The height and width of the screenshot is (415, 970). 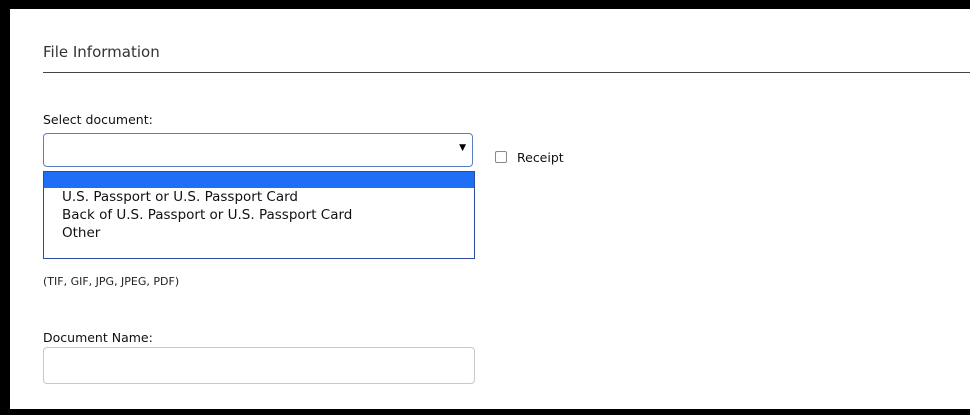 I want to click on section-title: File Information, so click(x=101, y=52).